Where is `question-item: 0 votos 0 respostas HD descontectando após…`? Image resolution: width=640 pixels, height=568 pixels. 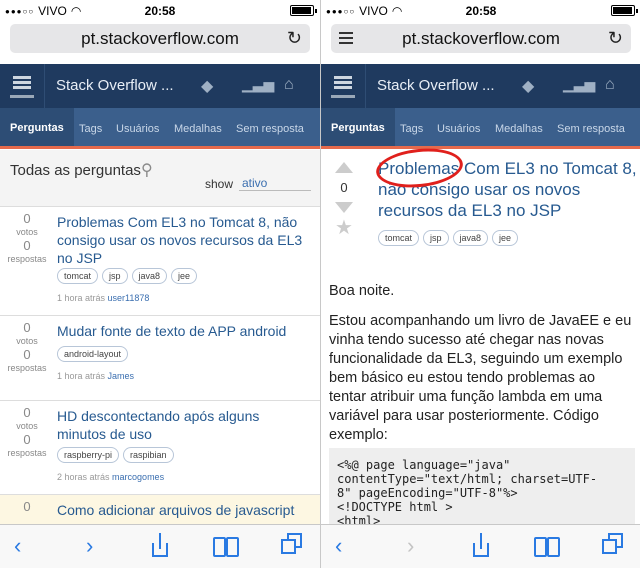 question-item: 0 votos 0 respostas HD descontectando após… is located at coordinates (160, 448).